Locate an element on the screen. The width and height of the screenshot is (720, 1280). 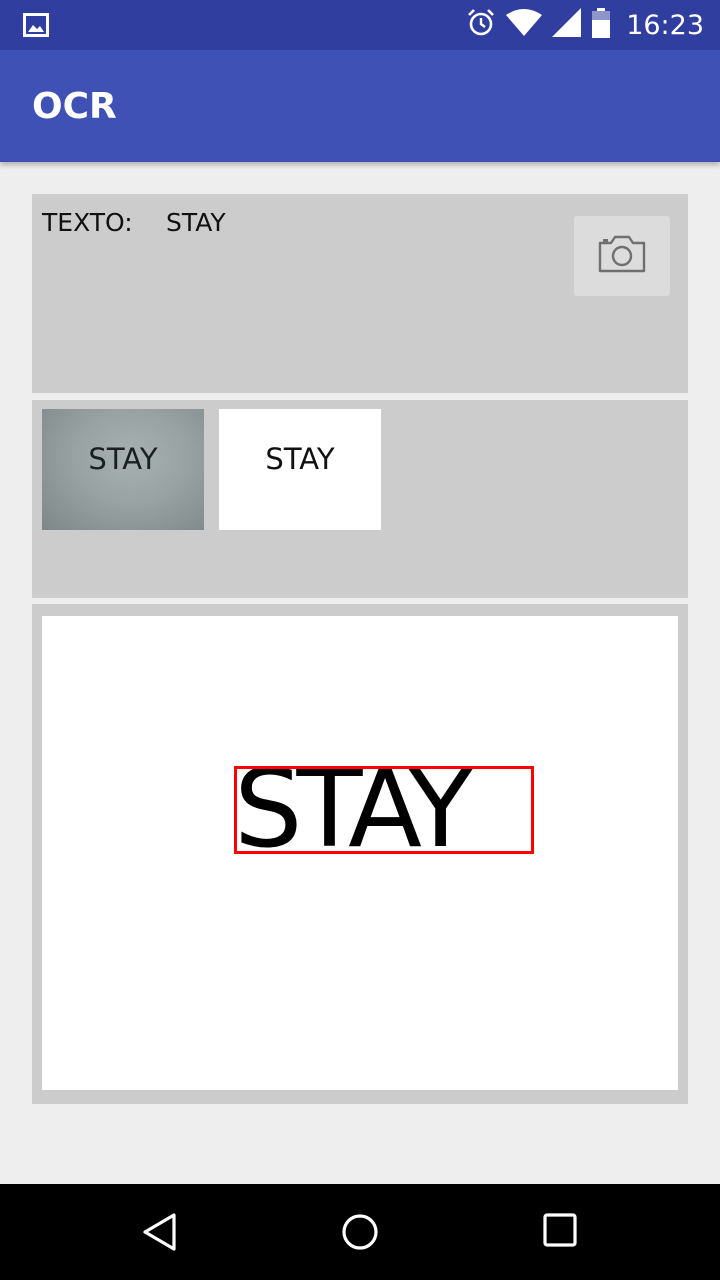
home-icon is located at coordinates (360, 1234).